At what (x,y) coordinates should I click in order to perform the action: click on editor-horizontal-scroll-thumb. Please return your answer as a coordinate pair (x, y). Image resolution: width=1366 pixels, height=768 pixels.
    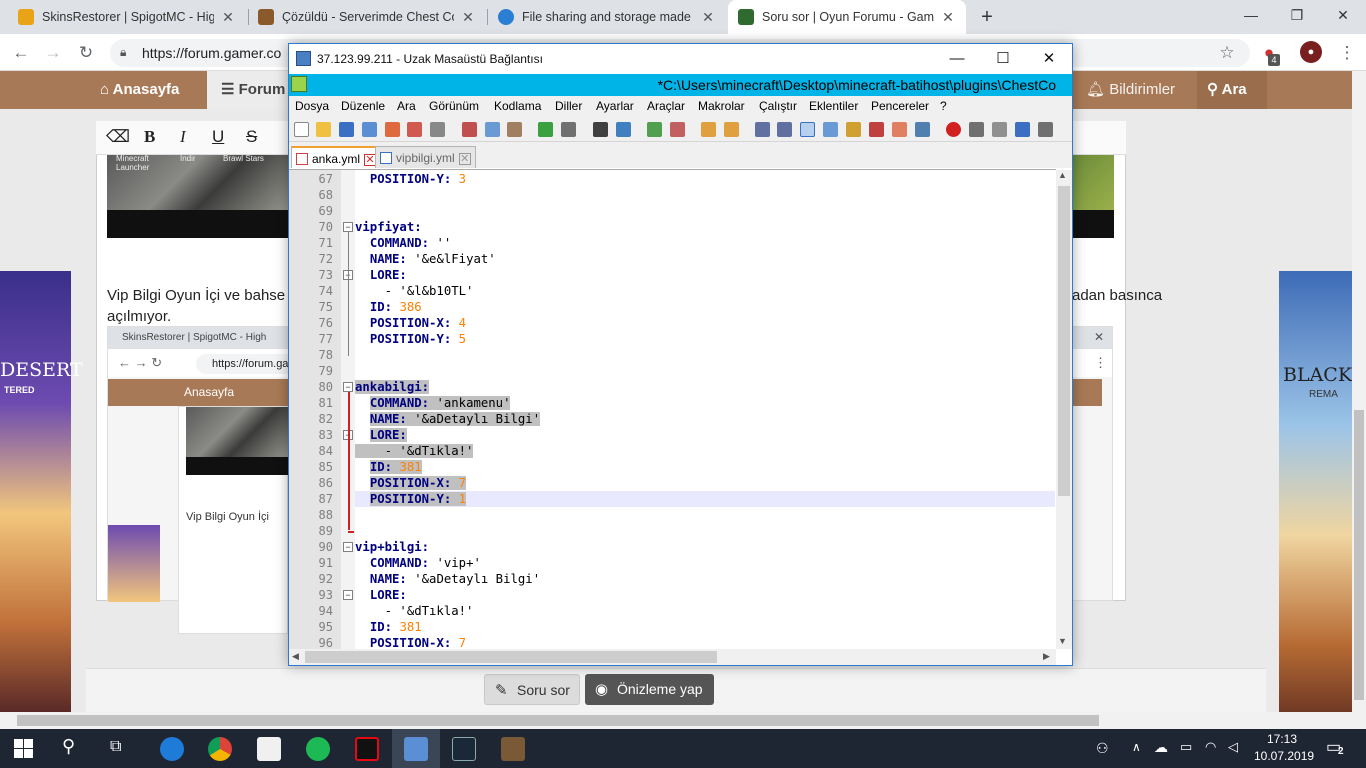
    Looking at the image, I should click on (511, 657).